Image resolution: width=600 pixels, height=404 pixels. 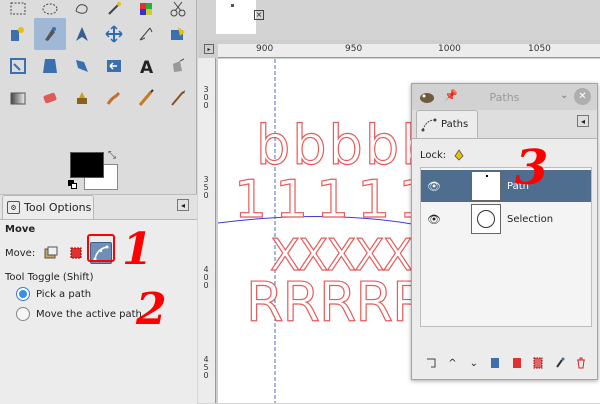 I want to click on radio-move-active-path: Move the active path, so click(x=79, y=314).